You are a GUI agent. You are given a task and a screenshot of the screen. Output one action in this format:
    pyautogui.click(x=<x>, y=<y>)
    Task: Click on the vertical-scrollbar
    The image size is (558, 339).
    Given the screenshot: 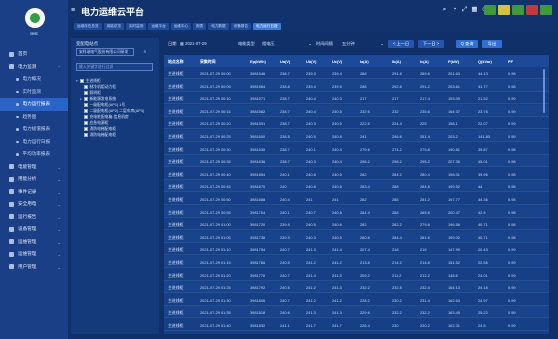 What is the action you would take?
    pyautogui.click(x=544, y=91)
    